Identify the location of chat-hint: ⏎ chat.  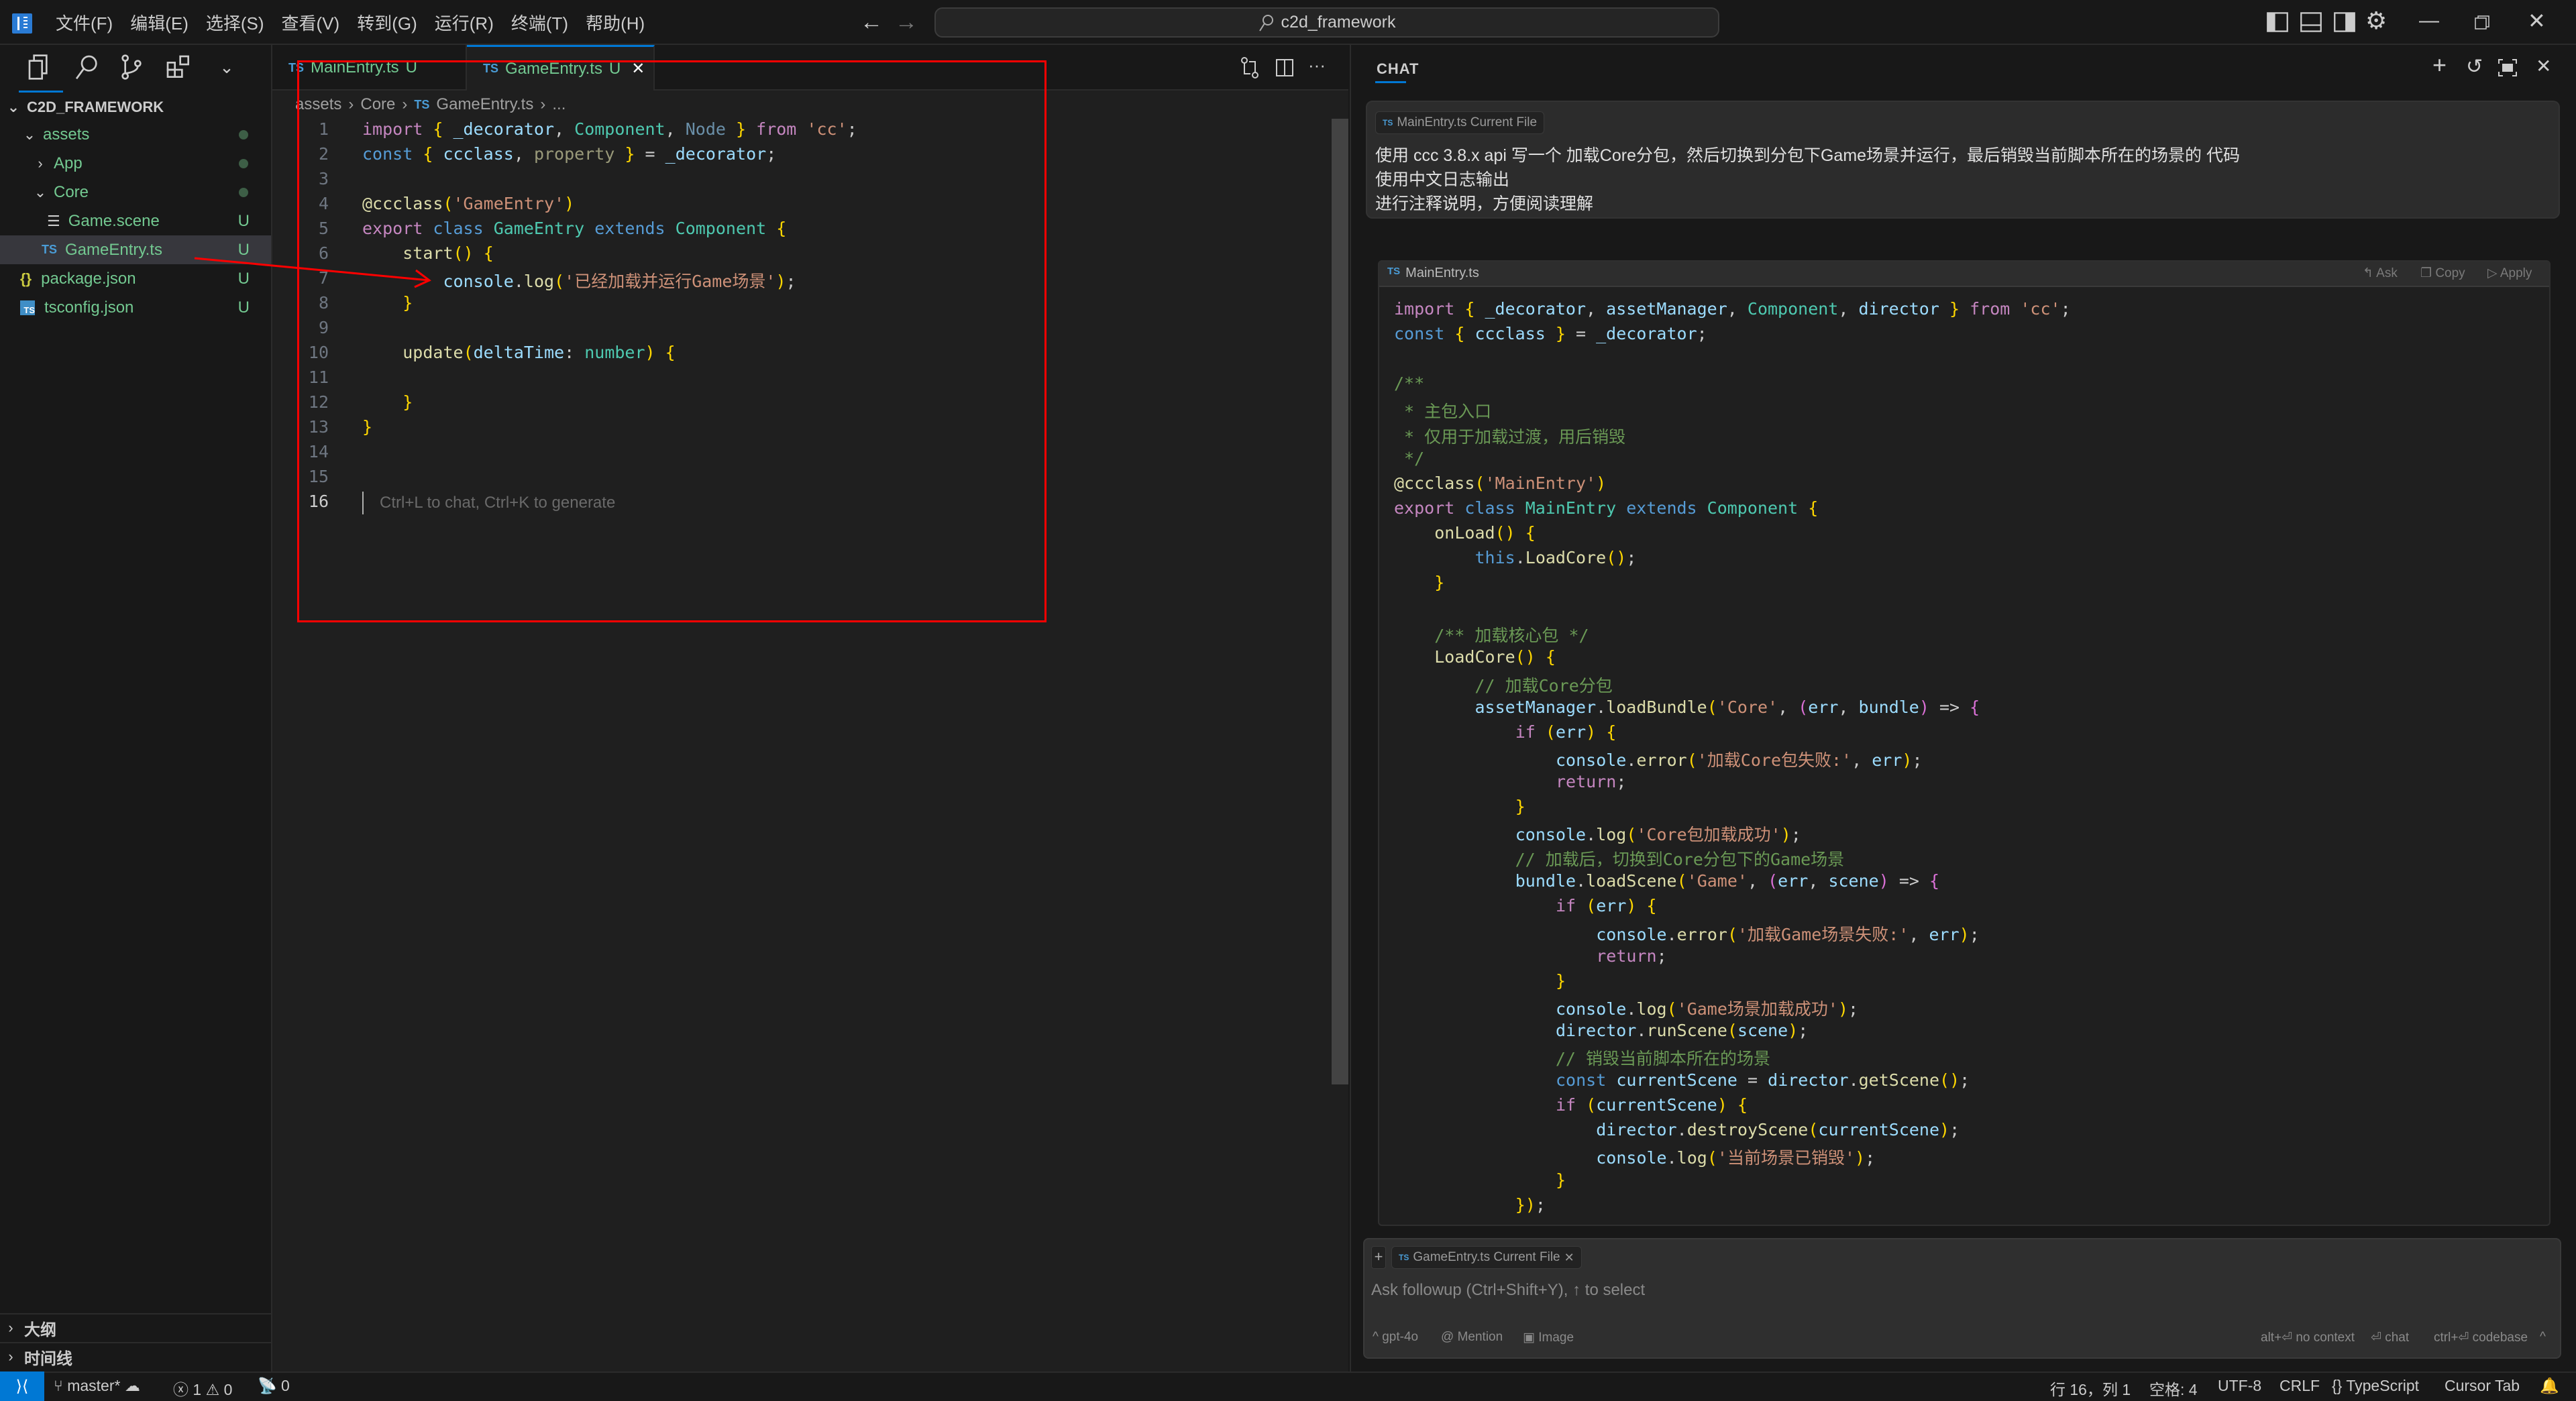
(2390, 1337).